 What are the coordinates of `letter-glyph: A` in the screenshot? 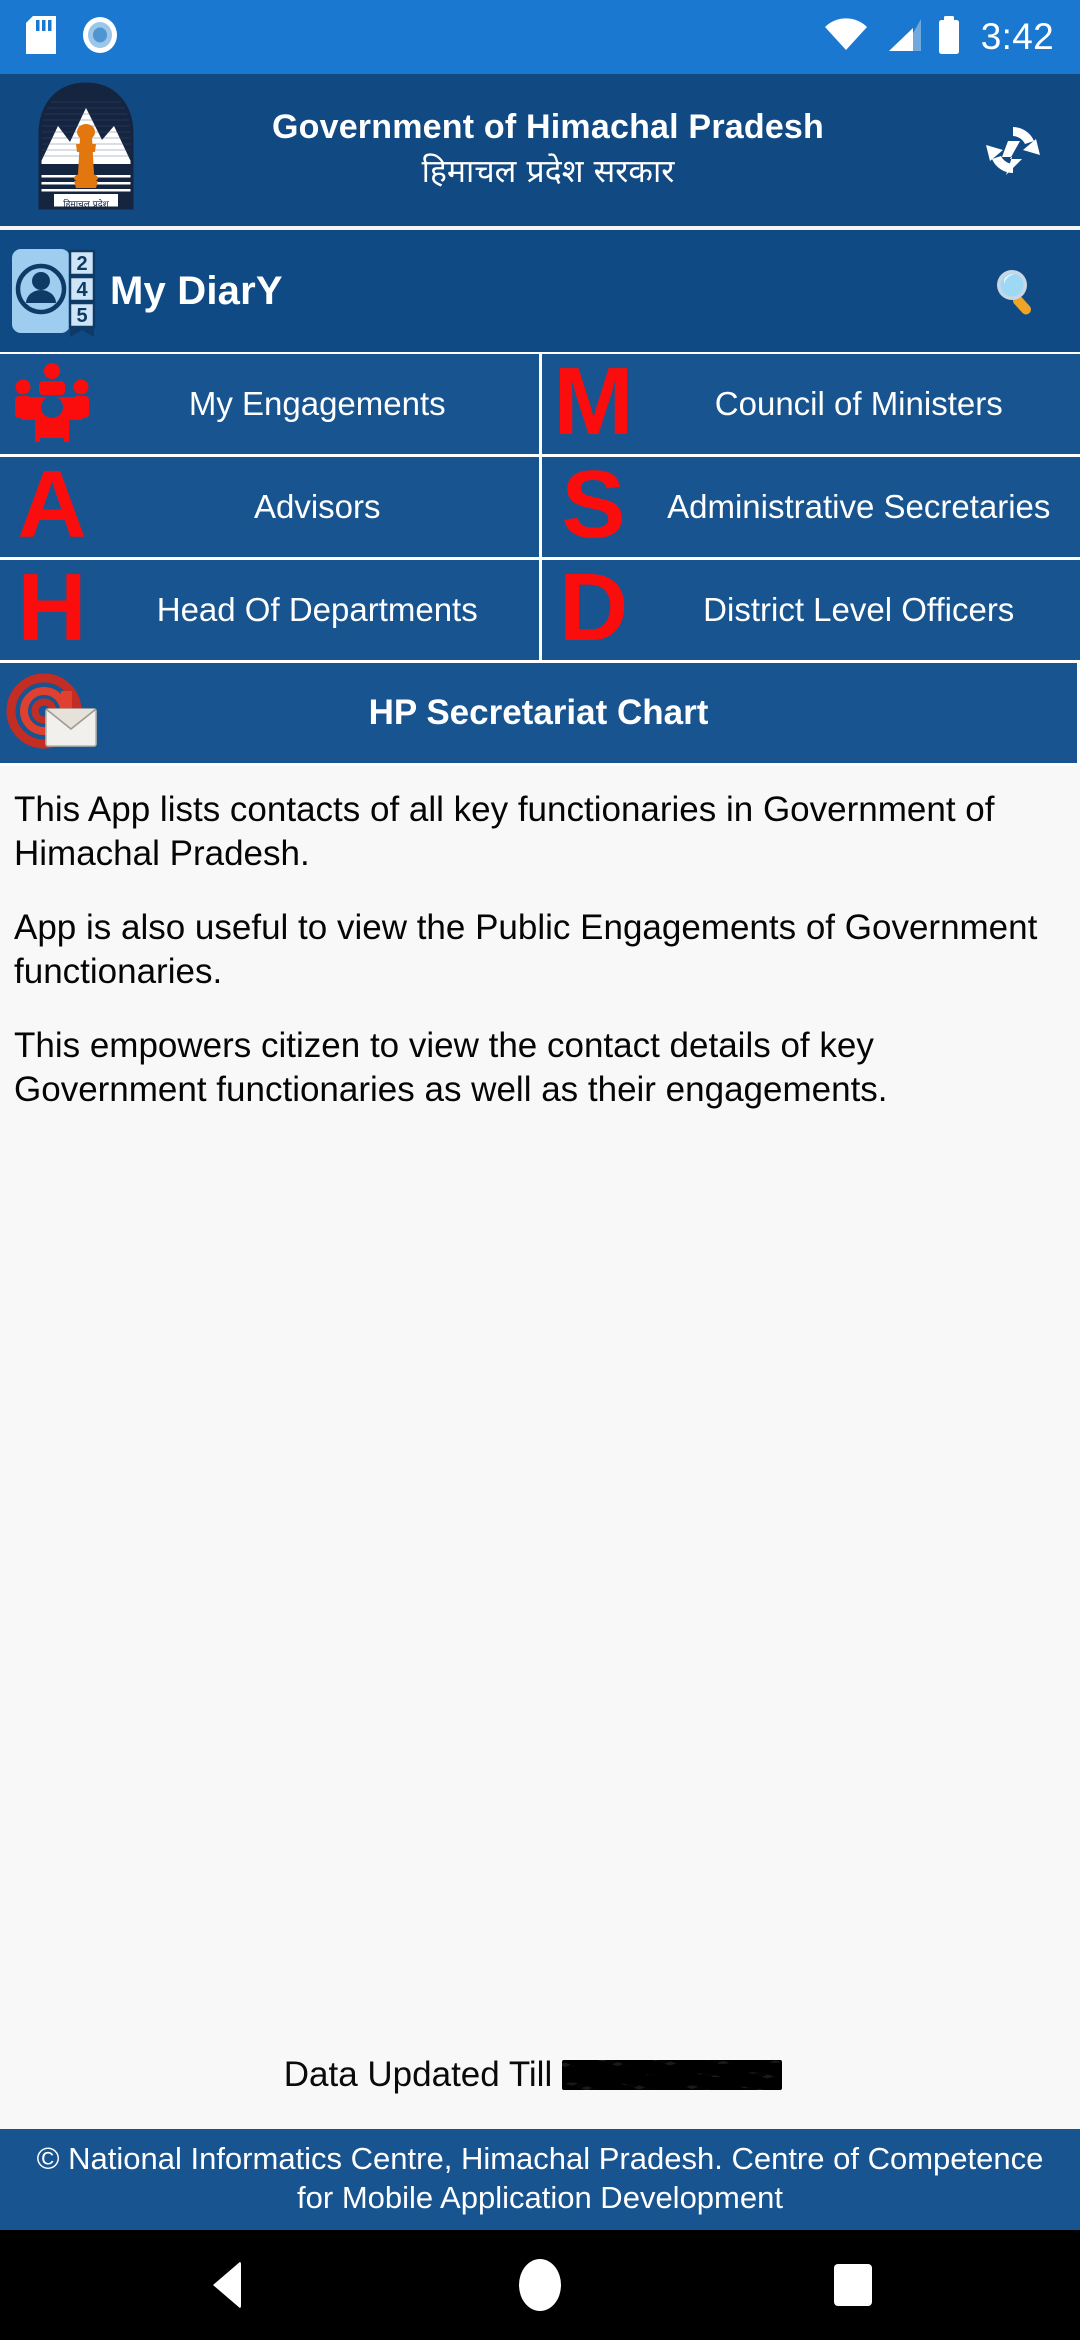 It's located at (52, 507).